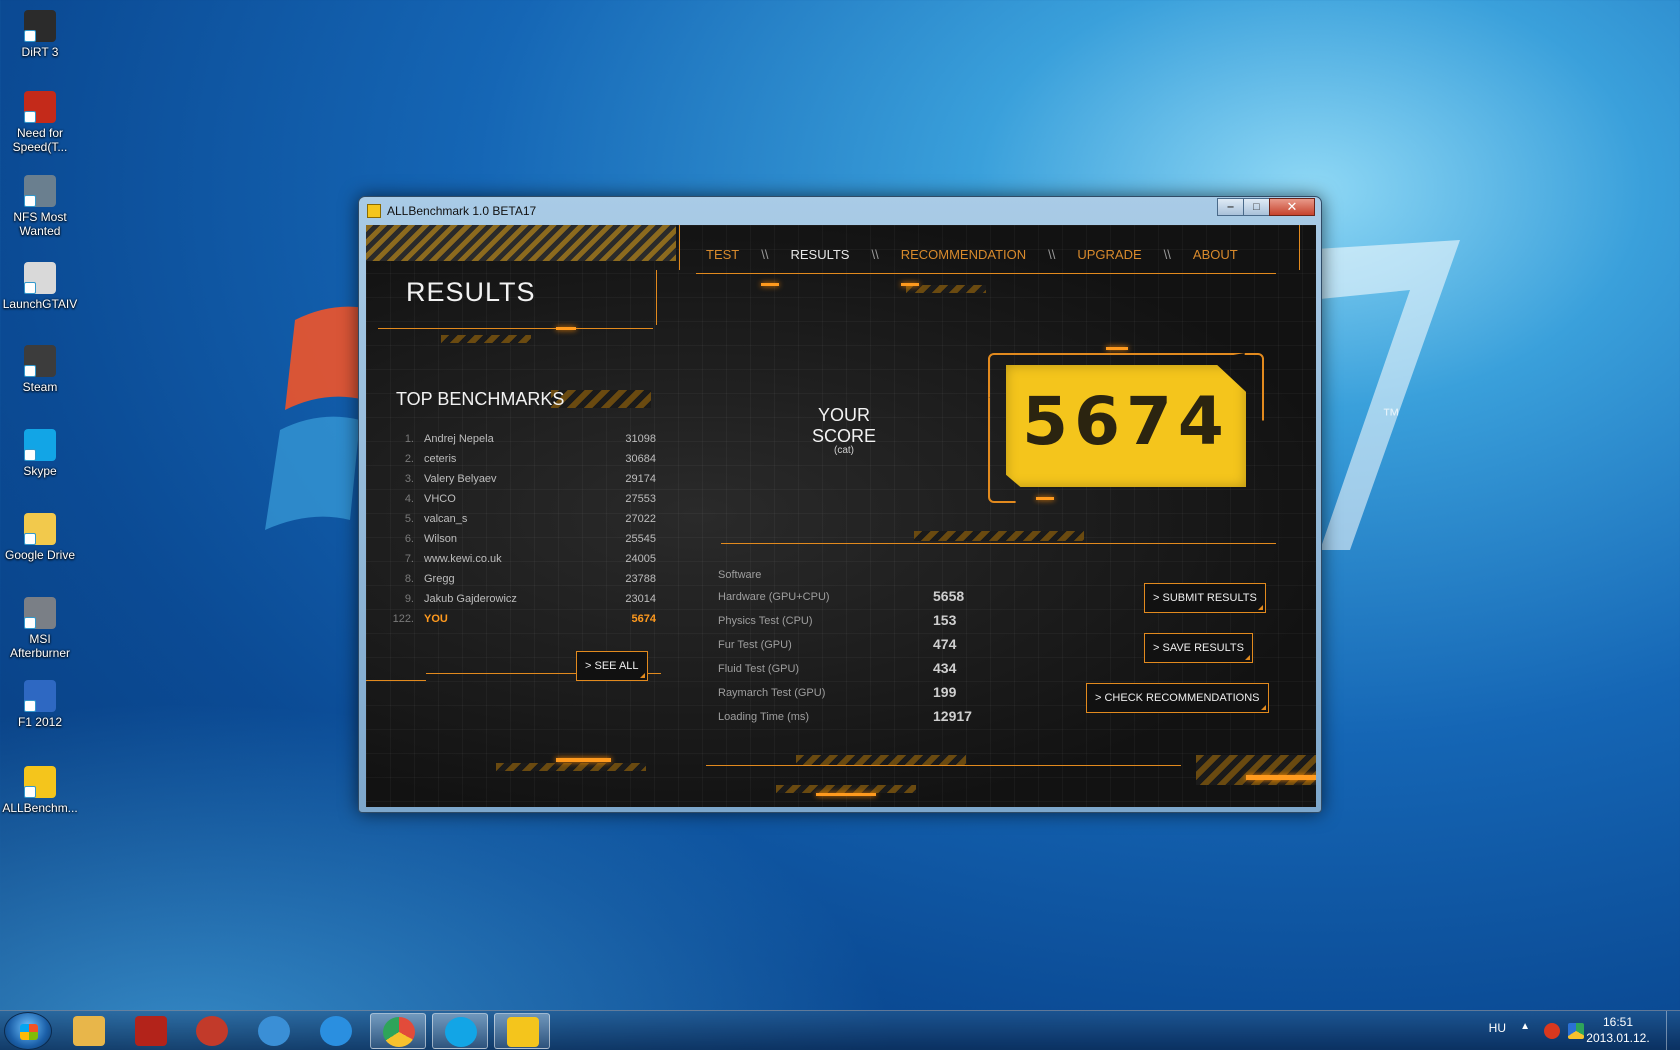  I want to click on start-button, so click(28, 1031).